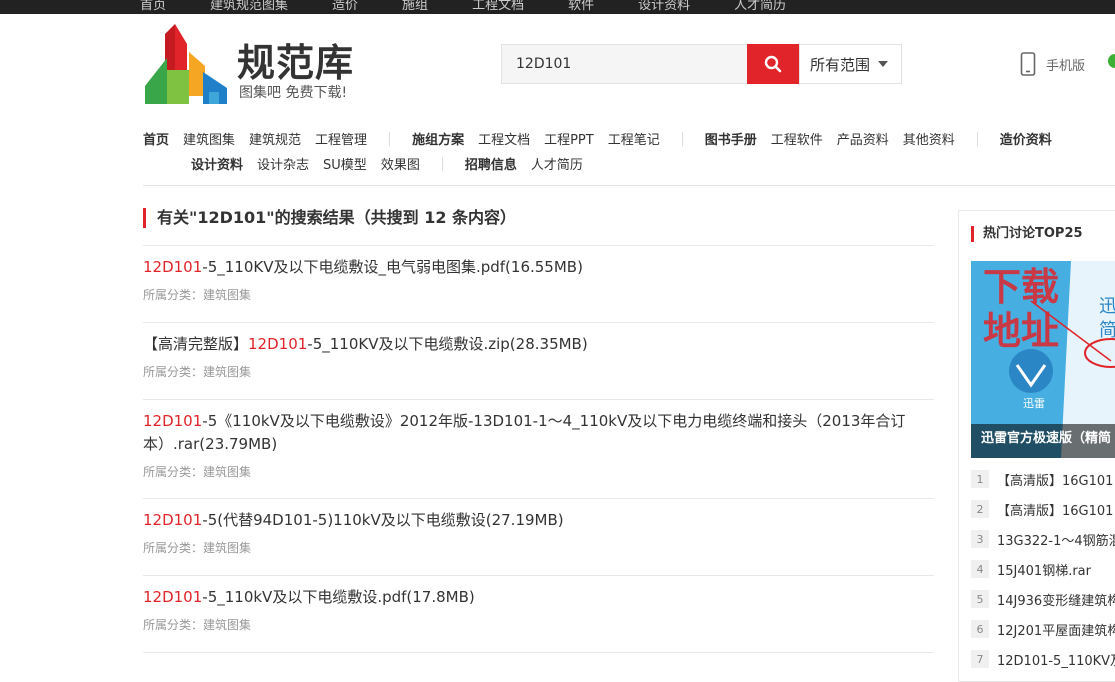 This screenshot has height=682, width=1115. Describe the element at coordinates (634, 138) in the screenshot. I see `nav-item-row1-8: 工程笔记` at that location.